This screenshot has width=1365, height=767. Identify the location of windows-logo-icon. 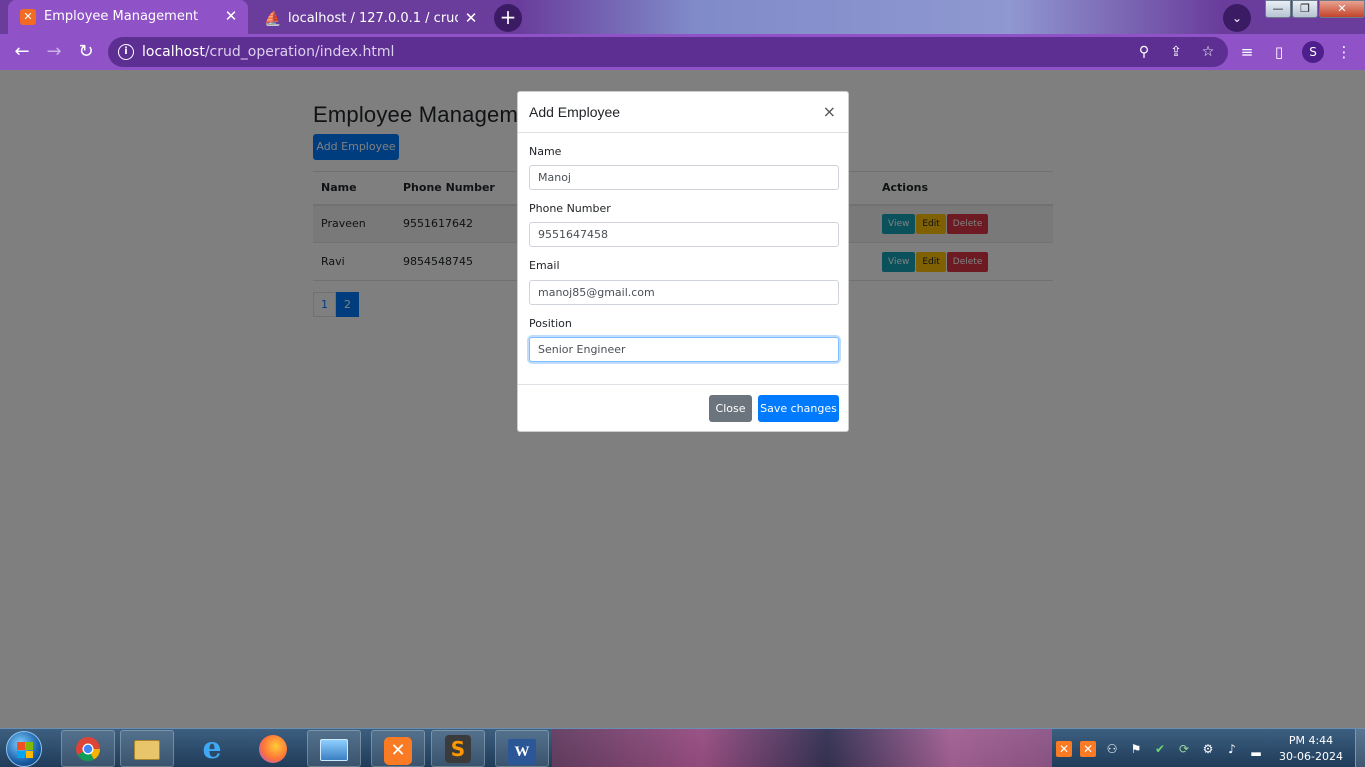
(25, 750).